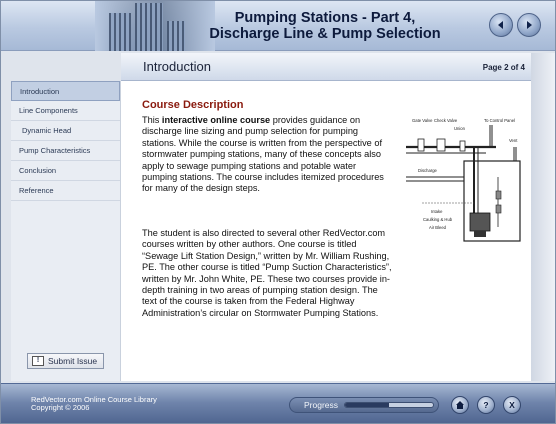 This screenshot has width=556, height=424. Describe the element at coordinates (65, 91) in the screenshot. I see `sidebar-item-introduction: Introduction` at that location.